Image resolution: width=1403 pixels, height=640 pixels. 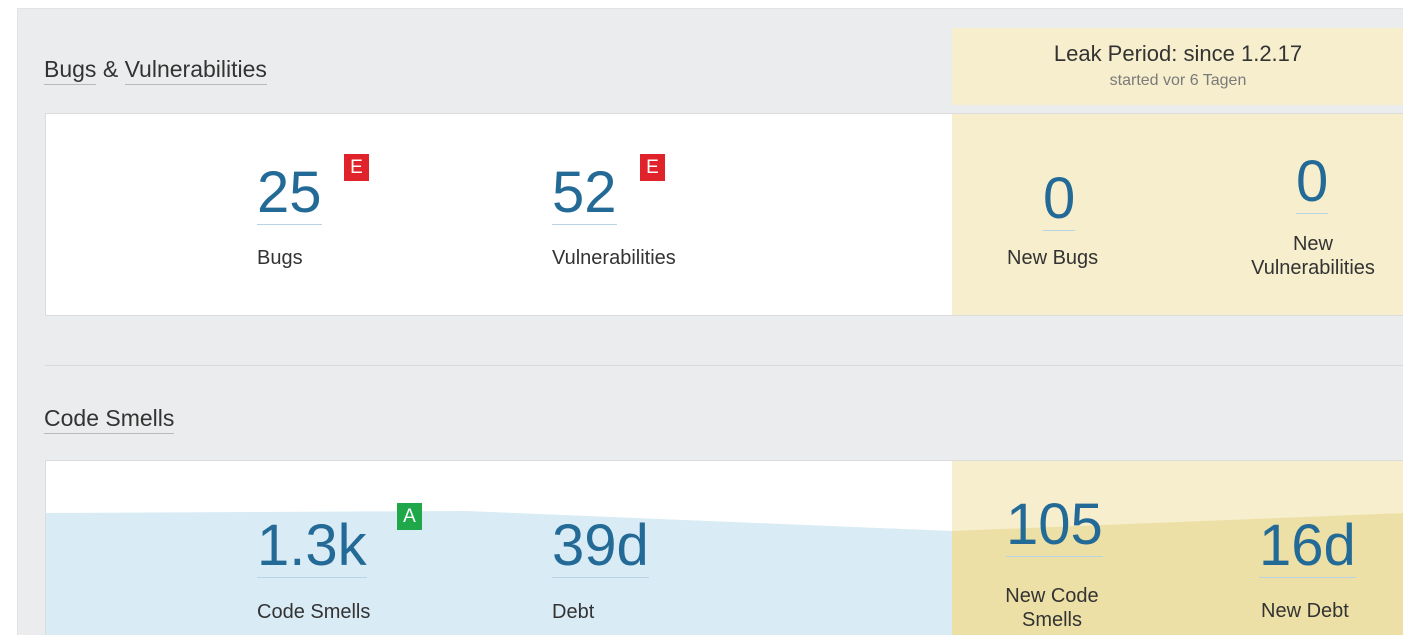 I want to click on code-smells-section-link: Code Smells, so click(x=109, y=419).